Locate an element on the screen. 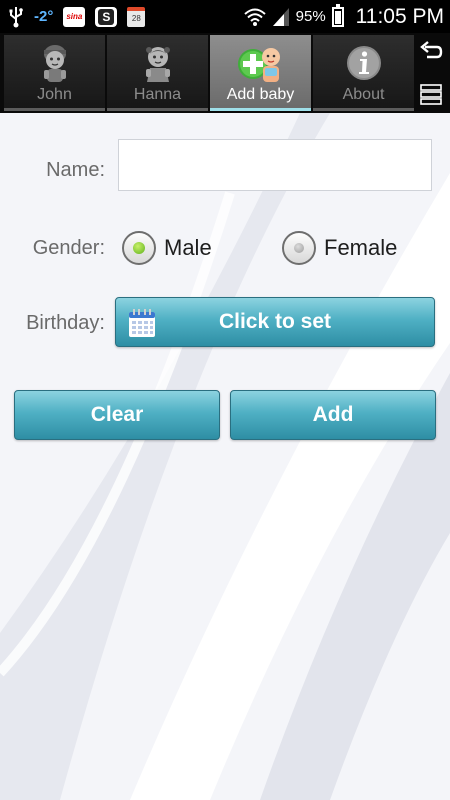  clock: 11:05 PM is located at coordinates (399, 16).